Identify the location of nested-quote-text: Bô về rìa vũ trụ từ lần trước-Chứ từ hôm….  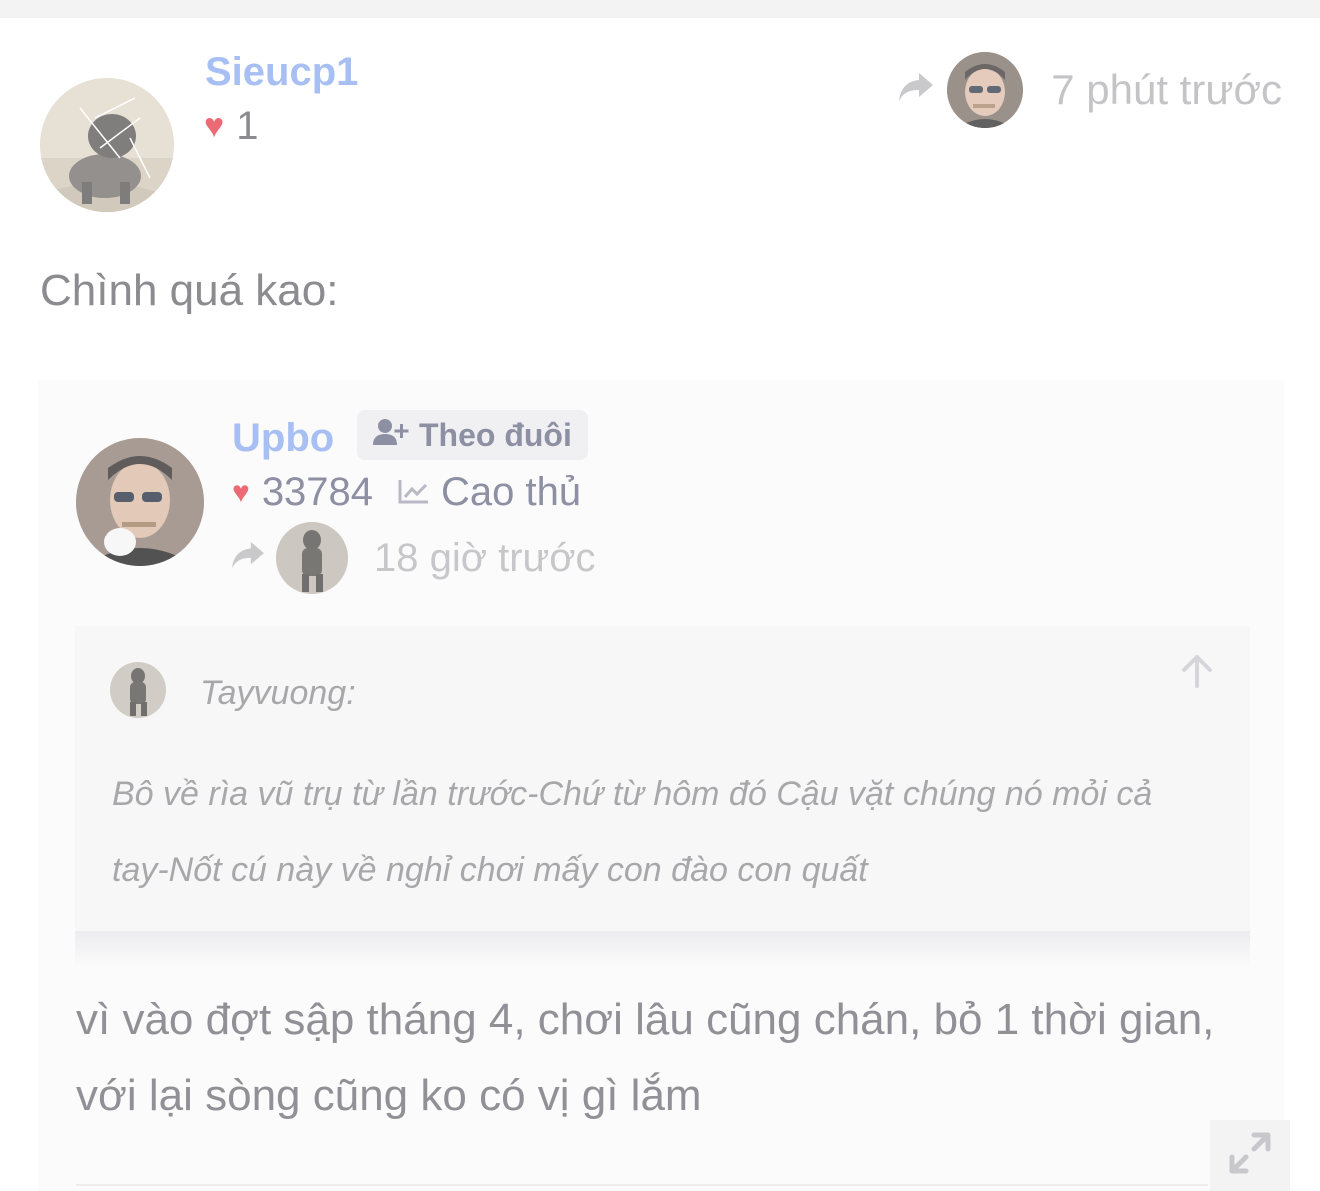
(632, 832).